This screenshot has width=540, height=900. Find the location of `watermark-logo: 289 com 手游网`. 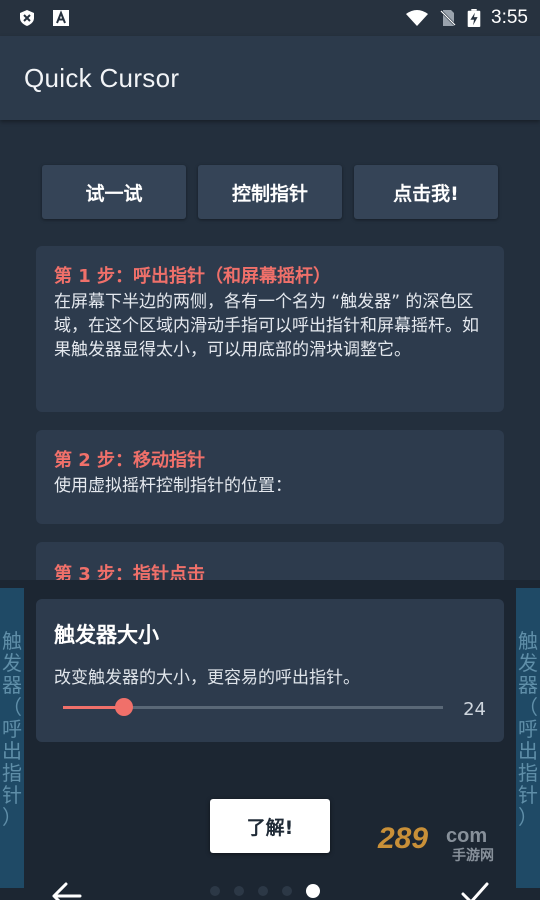

watermark-logo: 289 com 手游网 is located at coordinates (435, 843).